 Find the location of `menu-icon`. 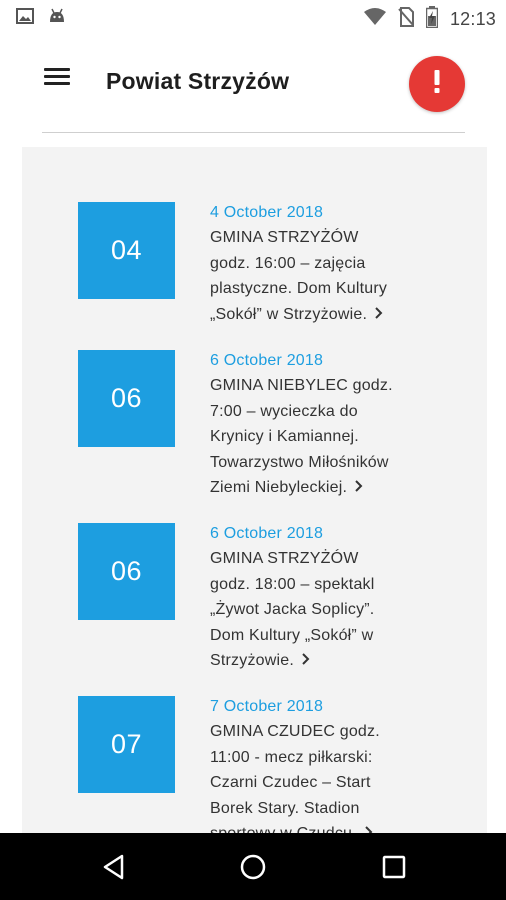

menu-icon is located at coordinates (61, 81).